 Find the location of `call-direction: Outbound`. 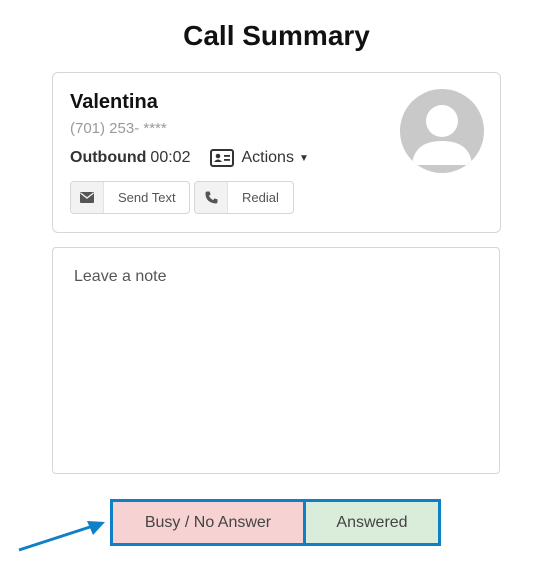

call-direction: Outbound is located at coordinates (108, 157).